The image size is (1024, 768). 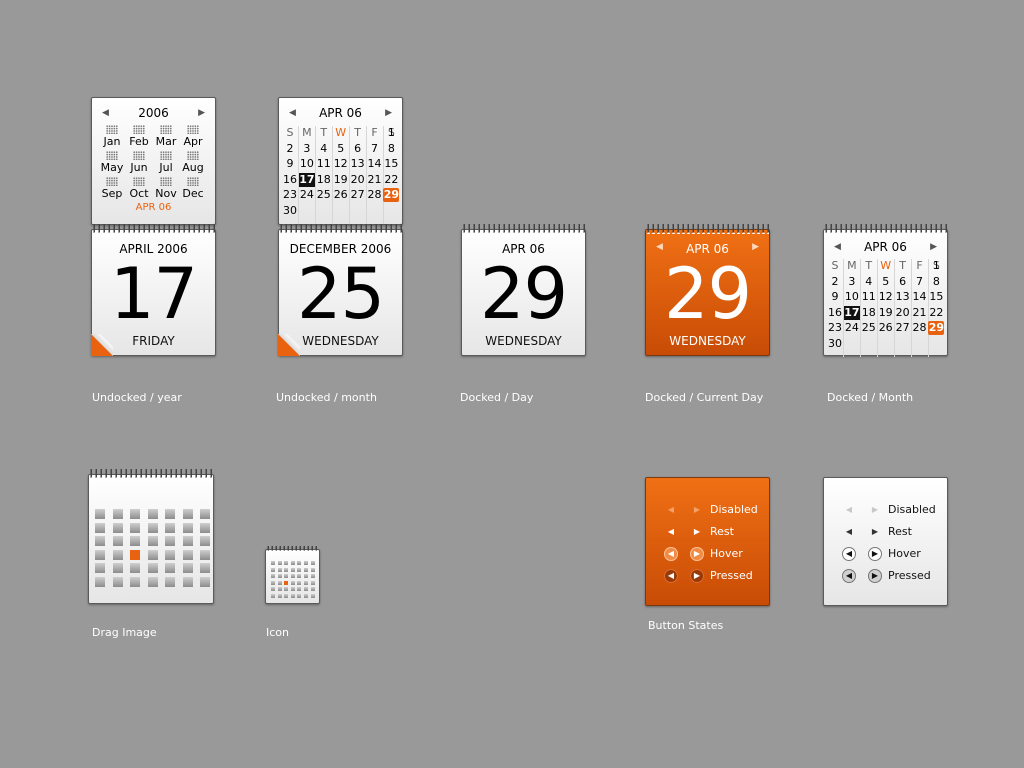 What do you see at coordinates (153, 294) in the screenshot?
I see `card-day-number: 17` at bounding box center [153, 294].